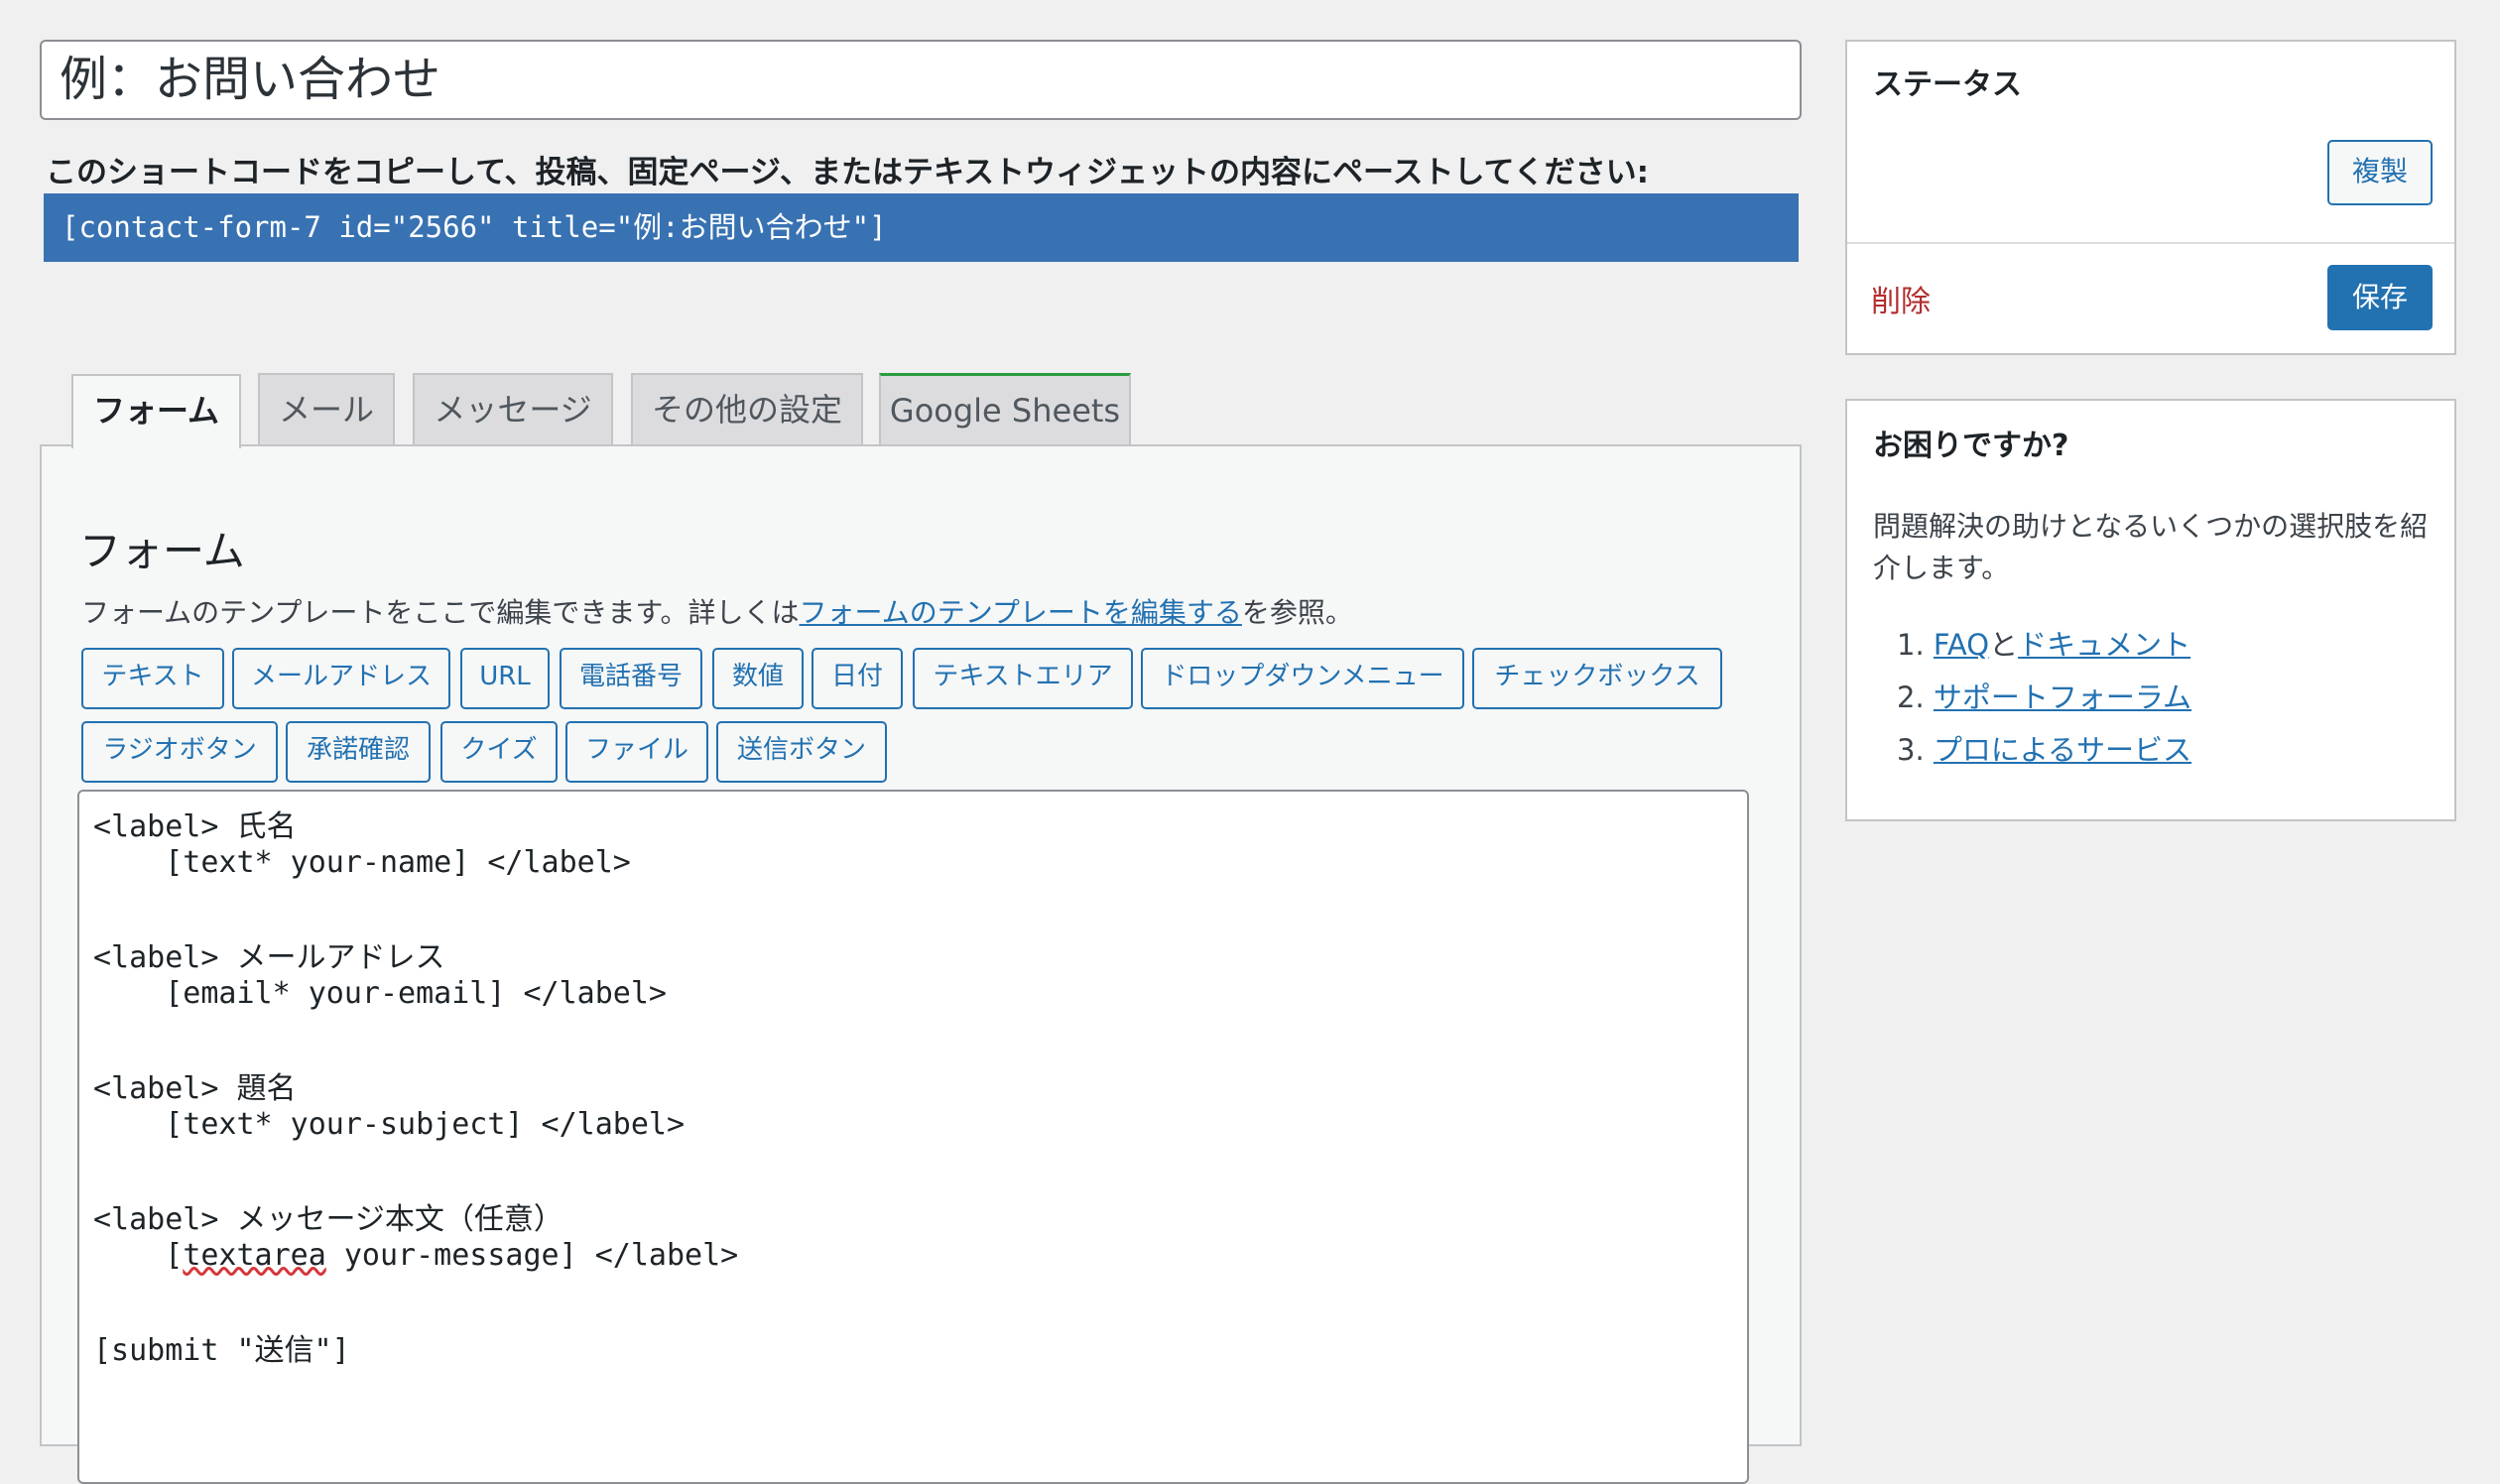 The height and width of the screenshot is (1484, 2500). What do you see at coordinates (195, 1088) in the screenshot?
I see `code-line: <label> 題名` at bounding box center [195, 1088].